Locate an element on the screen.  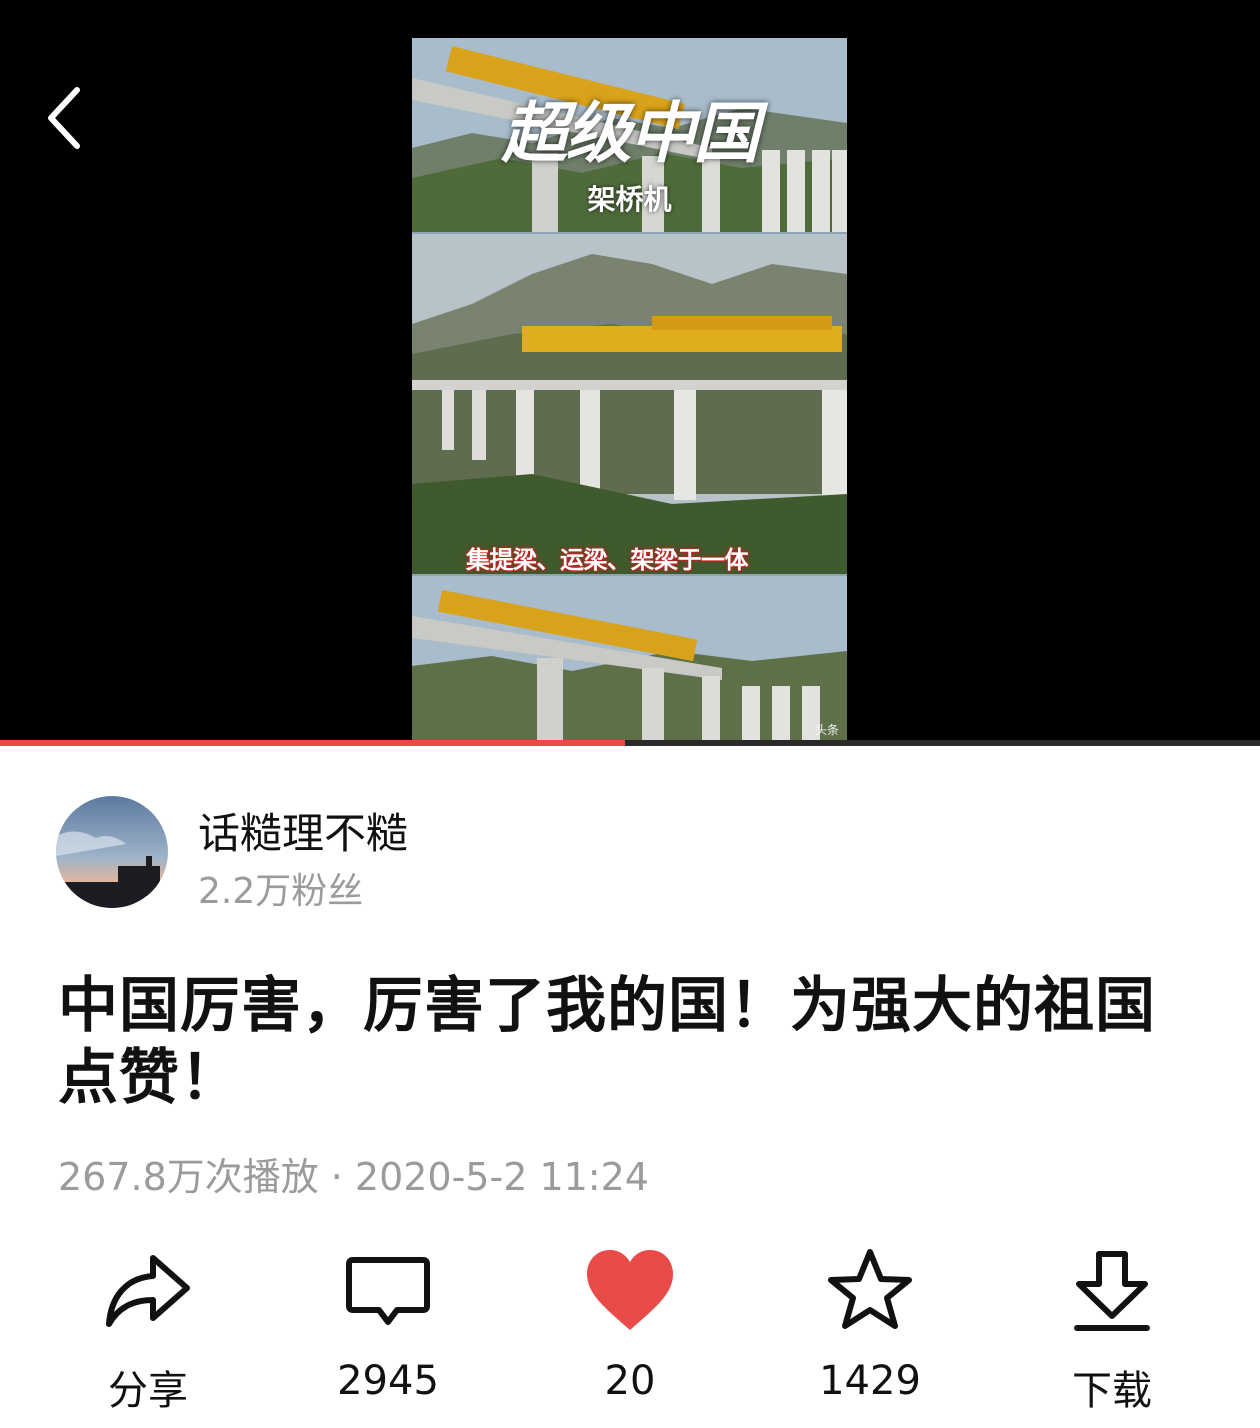
post-title: 中国厉害，厉害了我的国！为强大的祖国点赞！ is located at coordinates (607, 1042).